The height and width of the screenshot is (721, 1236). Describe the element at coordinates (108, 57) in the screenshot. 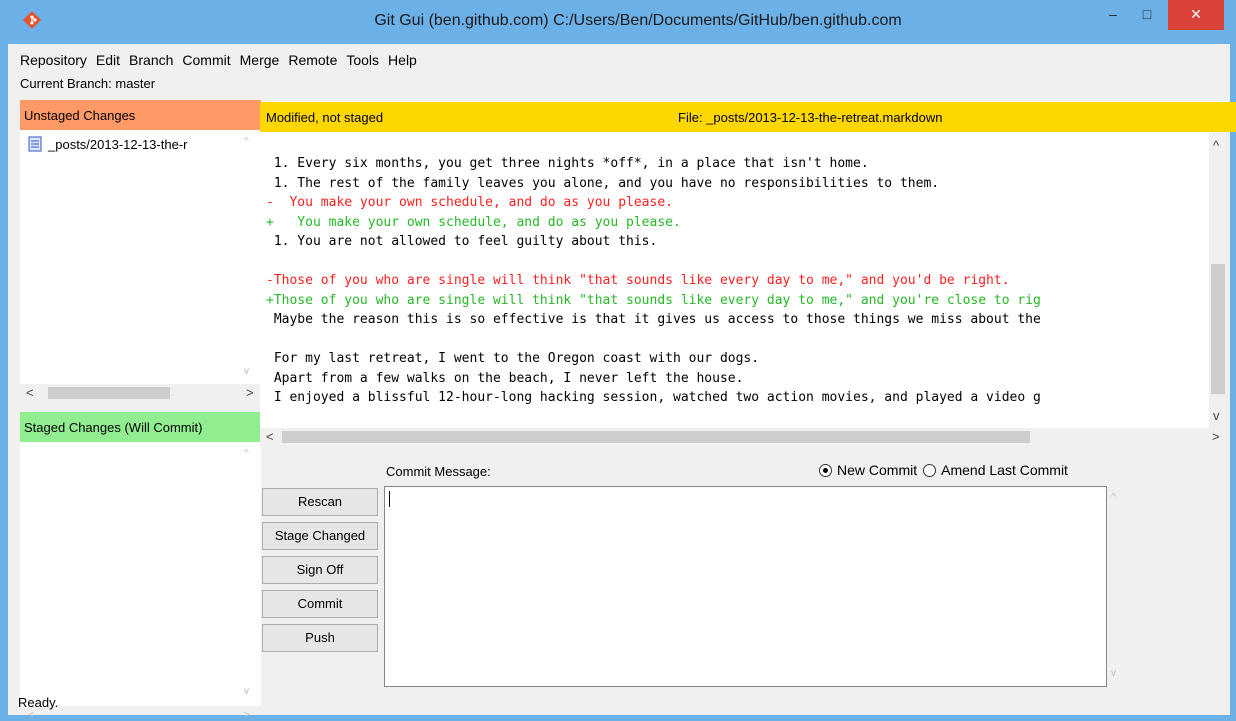

I see `menu-edit: Edit` at that location.